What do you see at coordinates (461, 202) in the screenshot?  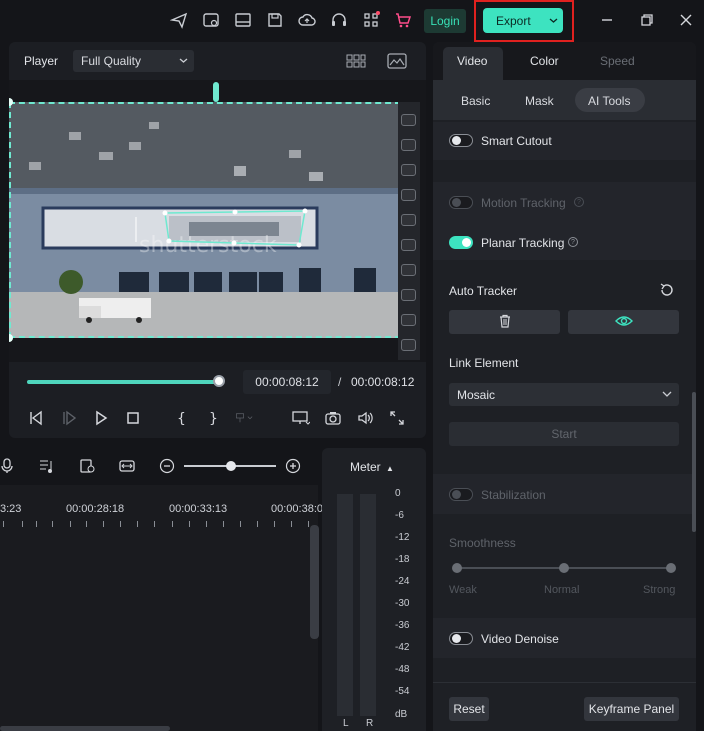 I see `motion-tracking-toggle` at bounding box center [461, 202].